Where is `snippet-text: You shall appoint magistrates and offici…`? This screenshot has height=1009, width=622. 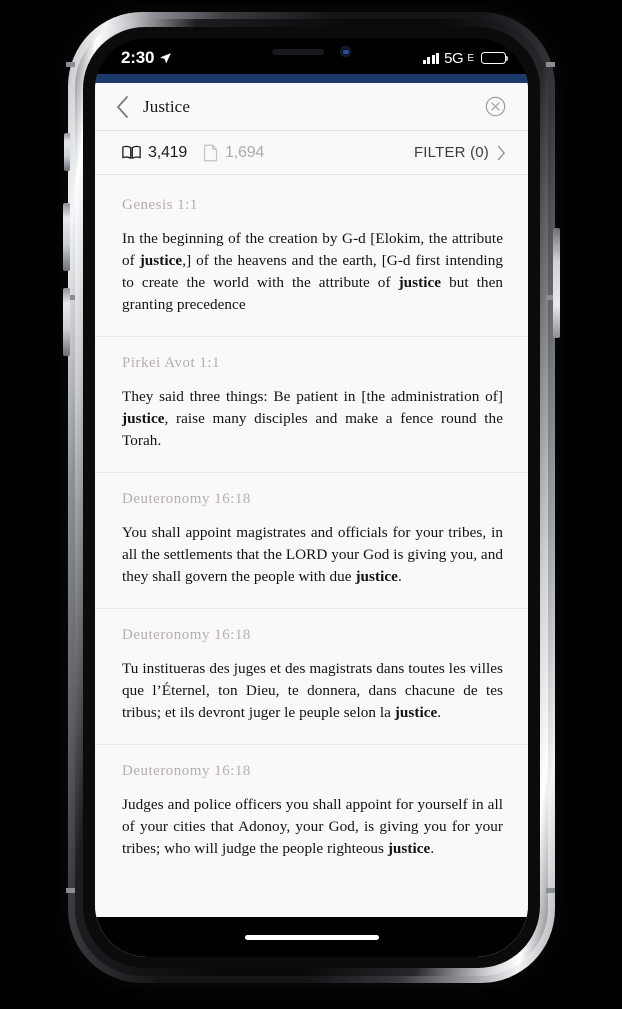
snippet-text: You shall appoint magistrates and offici… is located at coordinates (312, 555).